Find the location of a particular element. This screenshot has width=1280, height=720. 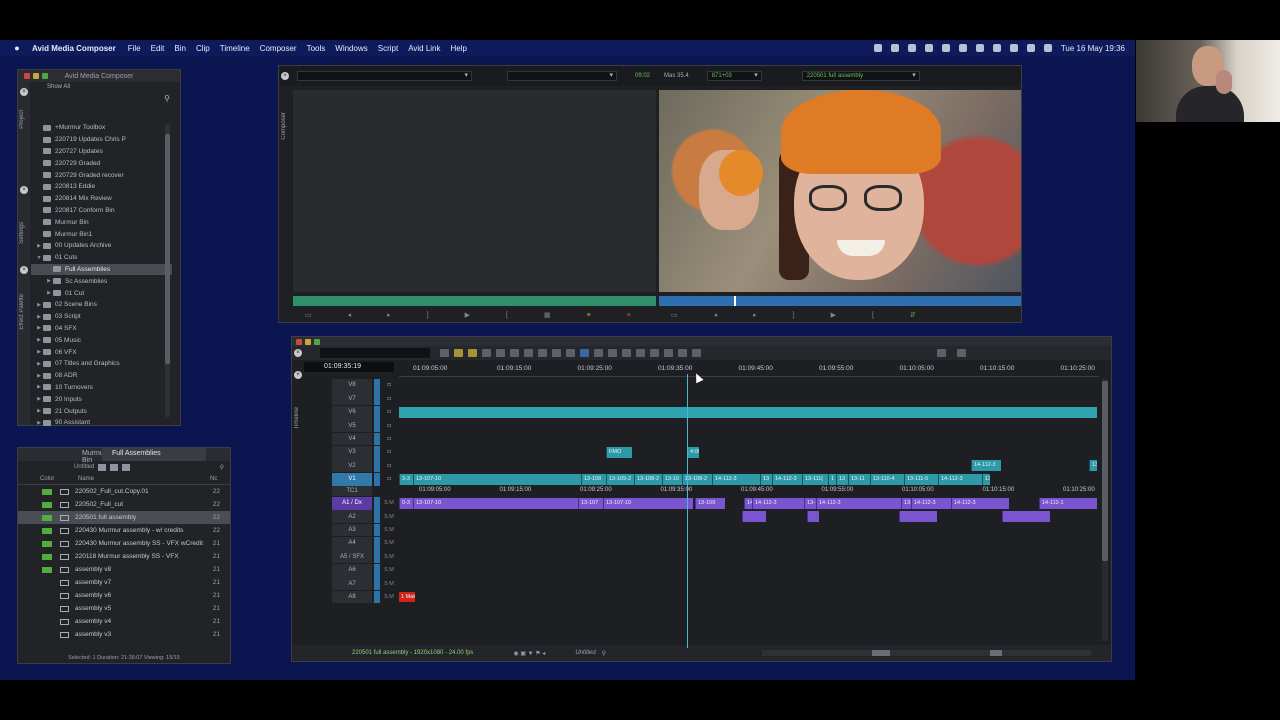

track-lane: FMO 4:00 is located at coordinates (749, 452).